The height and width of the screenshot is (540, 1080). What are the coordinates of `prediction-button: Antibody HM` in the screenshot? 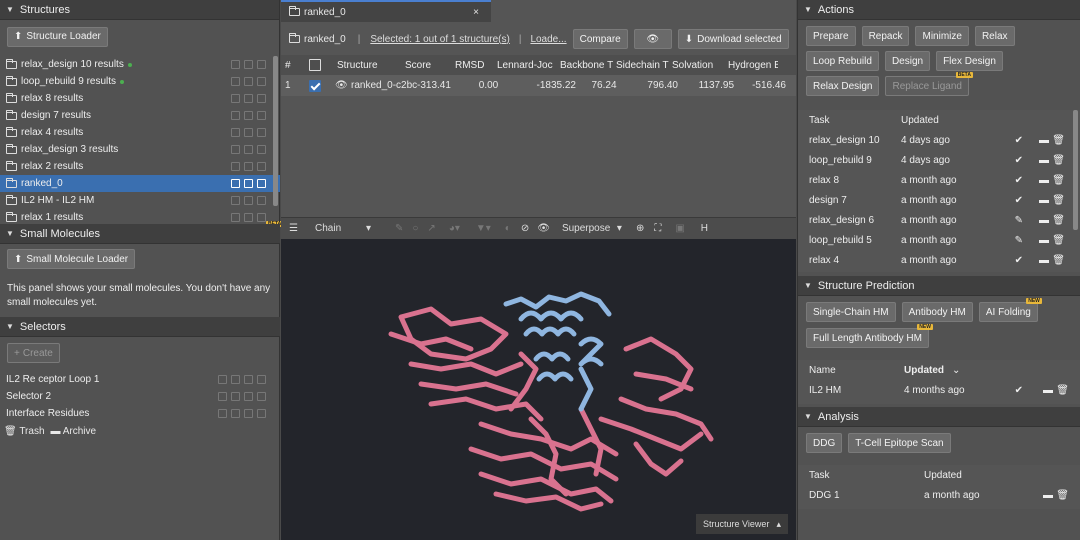 It's located at (937, 312).